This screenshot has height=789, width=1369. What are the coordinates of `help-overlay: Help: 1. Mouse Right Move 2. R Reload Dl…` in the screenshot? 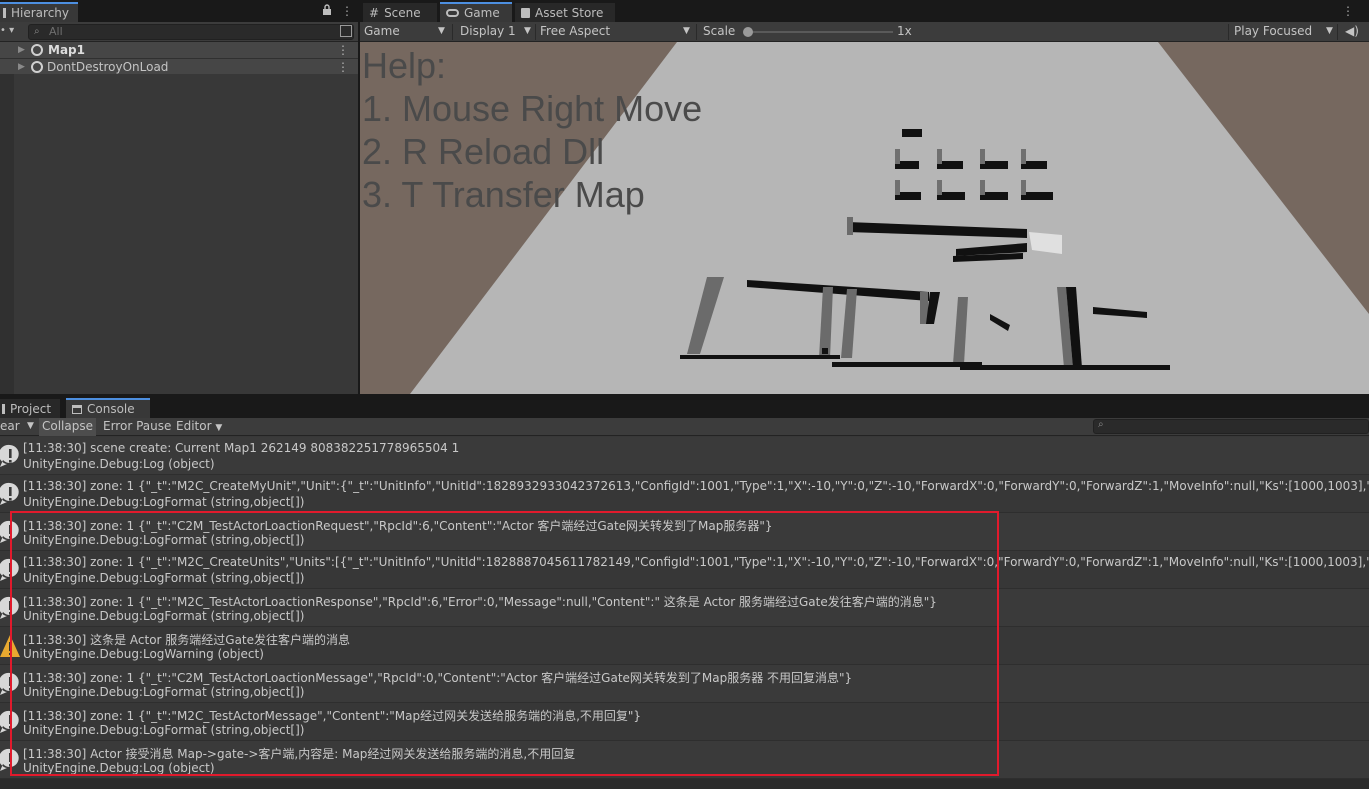 It's located at (532, 130).